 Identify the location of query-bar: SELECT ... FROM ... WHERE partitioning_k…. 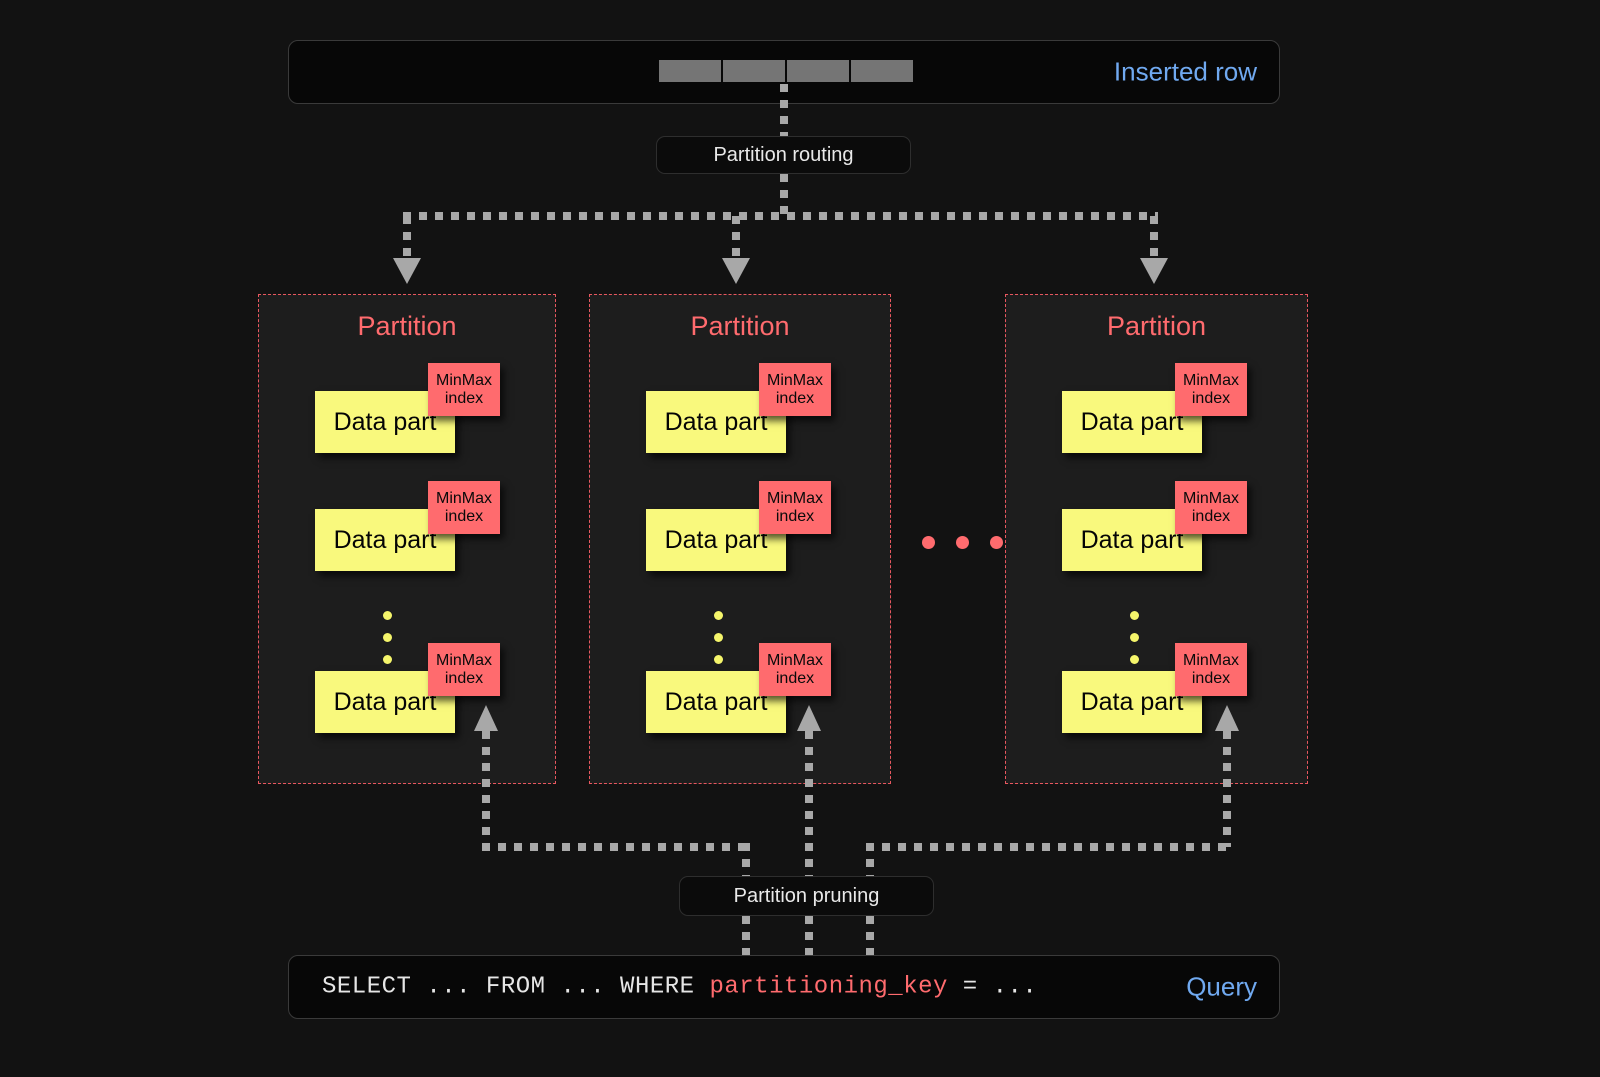
(784, 987).